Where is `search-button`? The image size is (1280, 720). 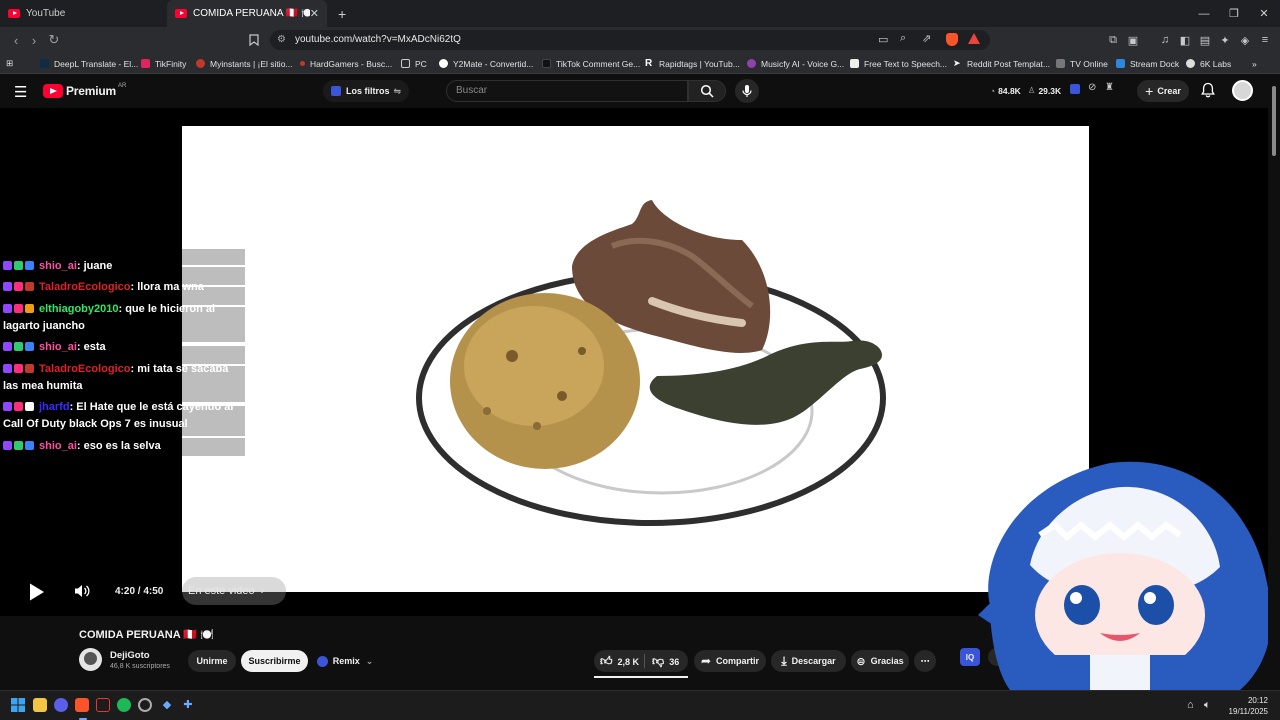
search-button is located at coordinates (707, 91).